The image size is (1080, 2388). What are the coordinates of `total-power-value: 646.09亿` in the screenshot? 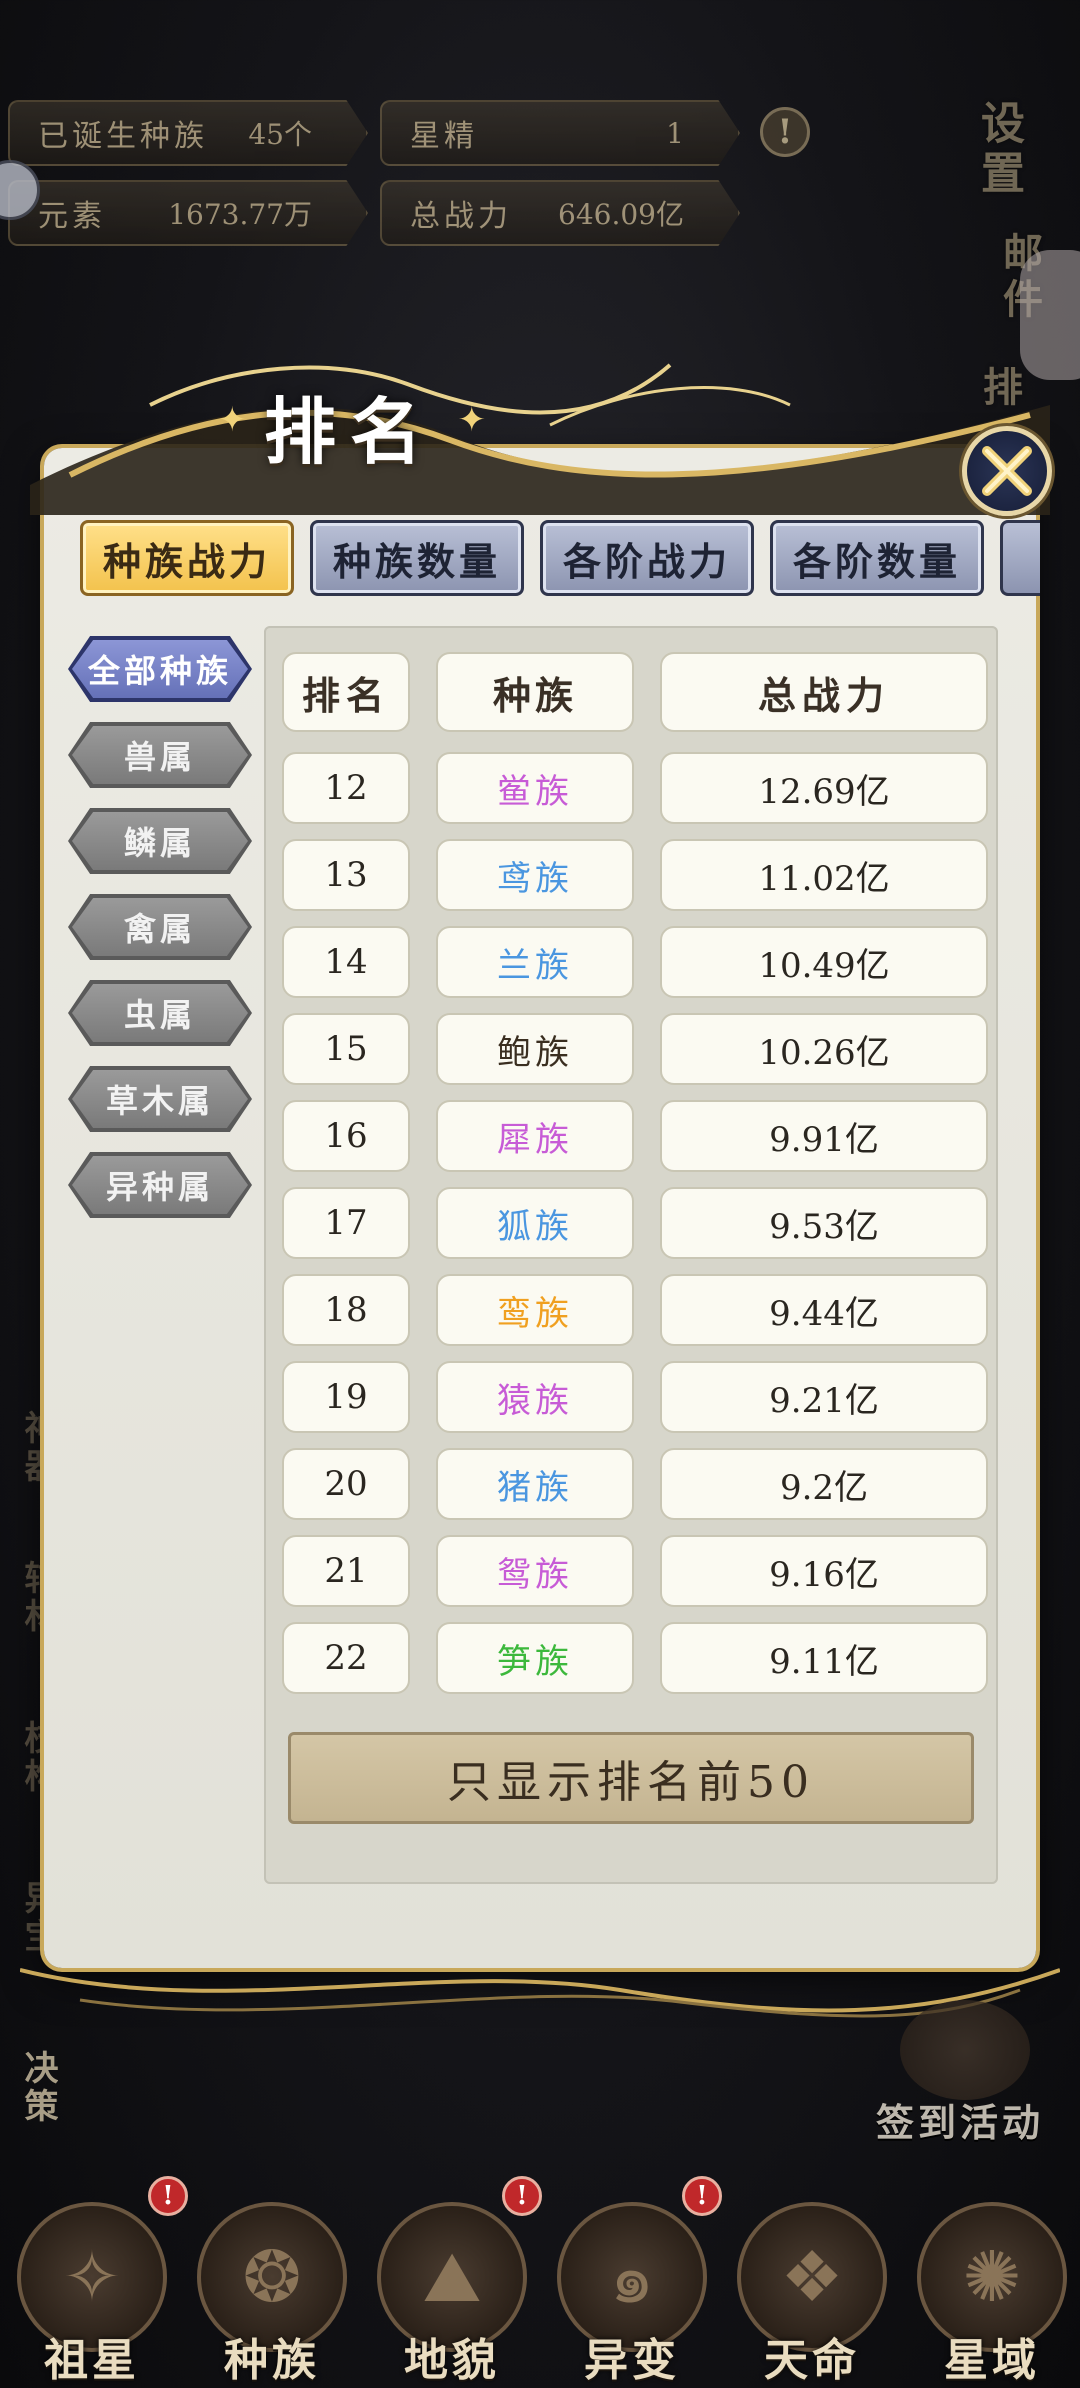 It's located at (621, 214).